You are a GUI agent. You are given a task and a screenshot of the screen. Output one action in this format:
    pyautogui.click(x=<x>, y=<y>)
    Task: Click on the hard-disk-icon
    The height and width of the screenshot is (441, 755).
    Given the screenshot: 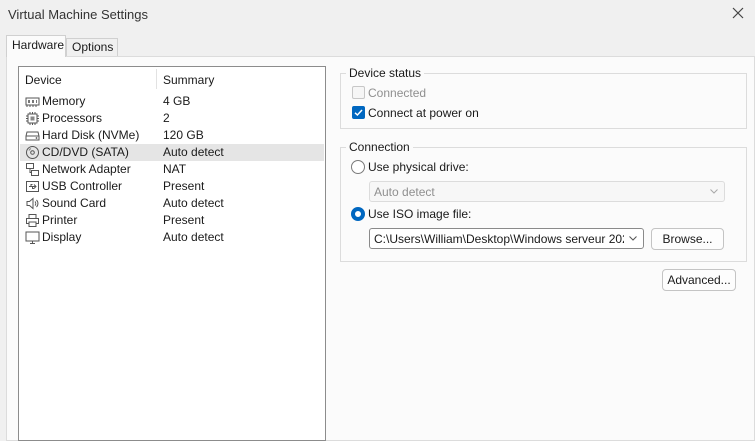 What is the action you would take?
    pyautogui.click(x=32, y=135)
    